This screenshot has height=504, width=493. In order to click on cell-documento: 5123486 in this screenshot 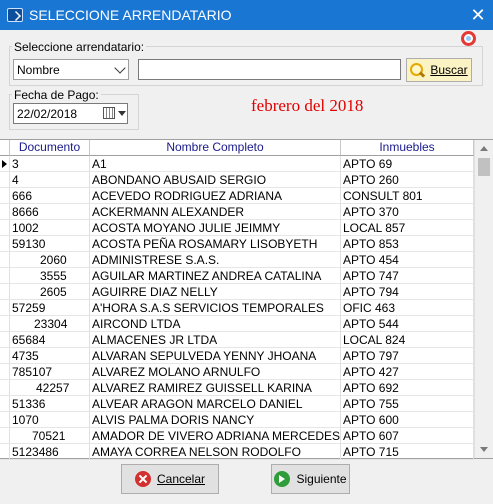, I will do `click(50, 452)`.